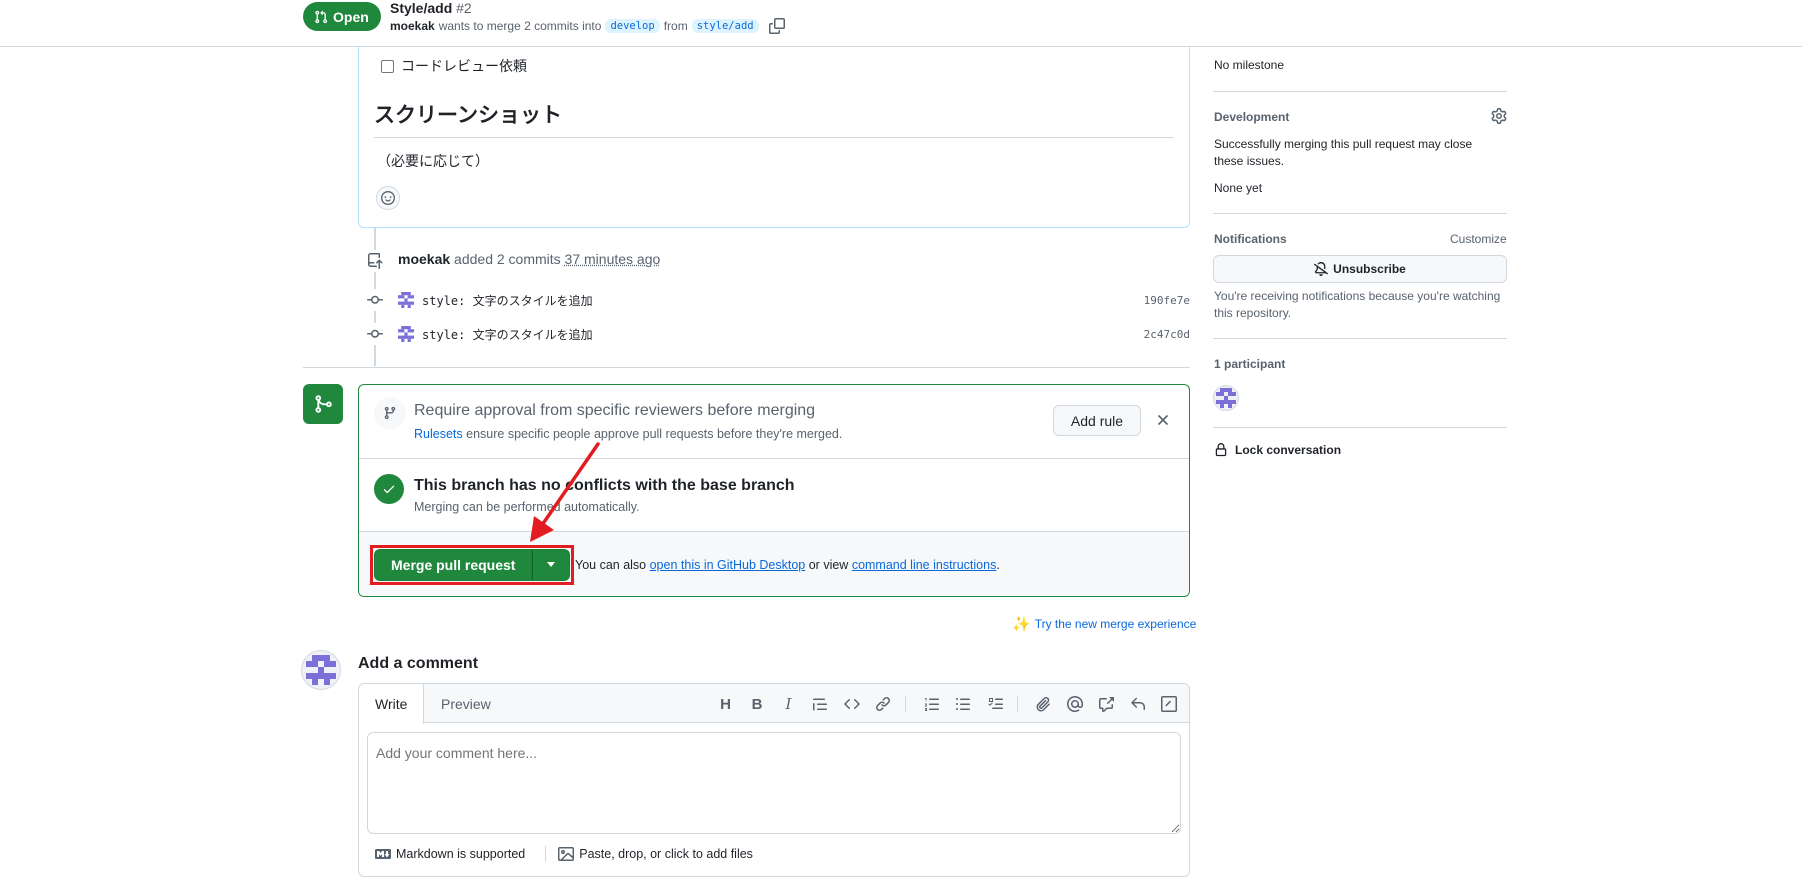 The image size is (1802, 879). What do you see at coordinates (1097, 420) in the screenshot?
I see `add-rule-button: Add rule` at bounding box center [1097, 420].